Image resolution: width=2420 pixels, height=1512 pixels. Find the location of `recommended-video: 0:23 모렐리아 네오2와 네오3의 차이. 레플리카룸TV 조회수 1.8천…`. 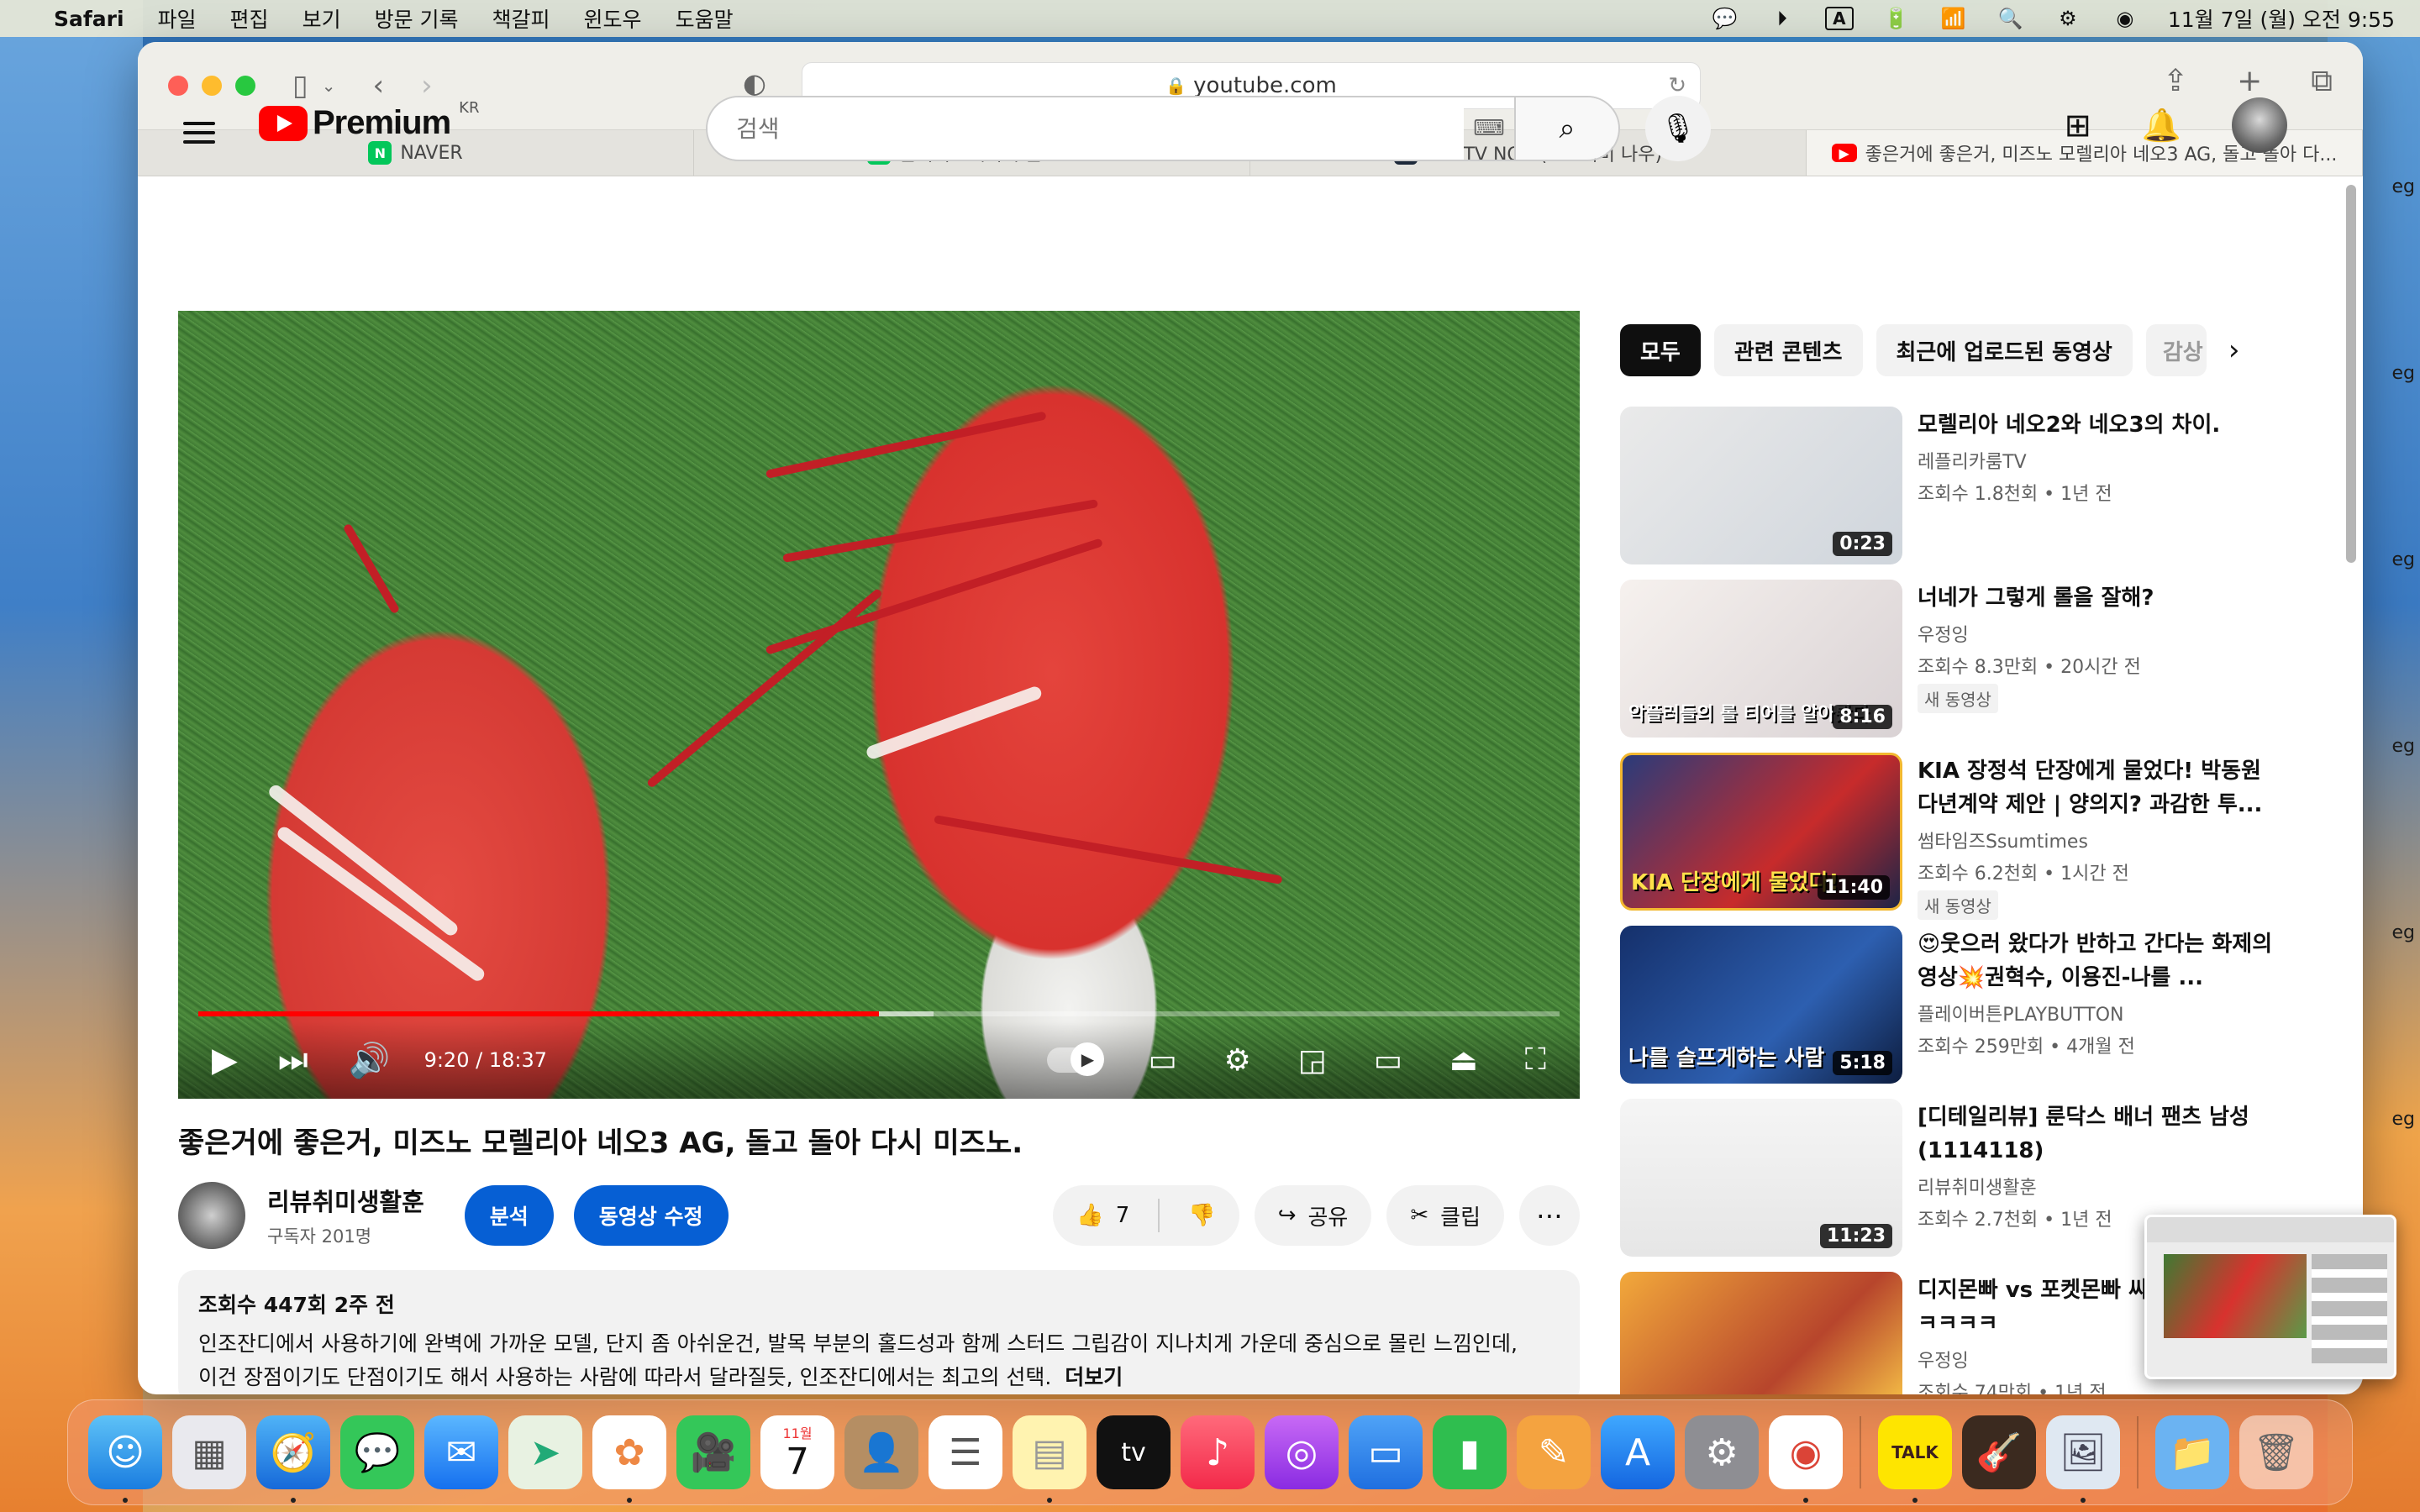

recommended-video: 0:23 모렐리아 네오2와 네오3의 차이. 레플리카룸TV 조회수 1.8천… is located at coordinates (1947, 493).